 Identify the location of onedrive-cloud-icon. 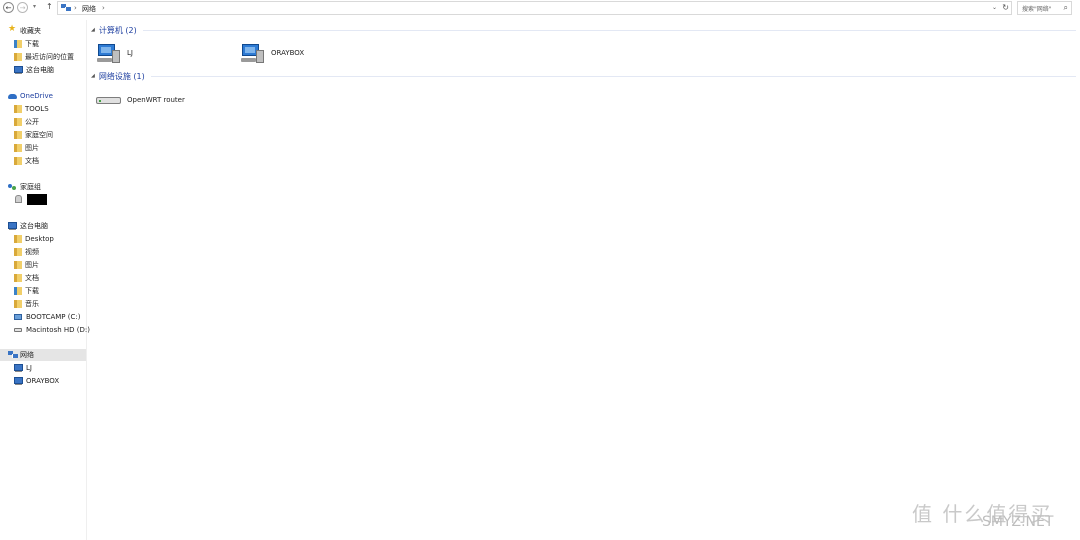
(12, 96).